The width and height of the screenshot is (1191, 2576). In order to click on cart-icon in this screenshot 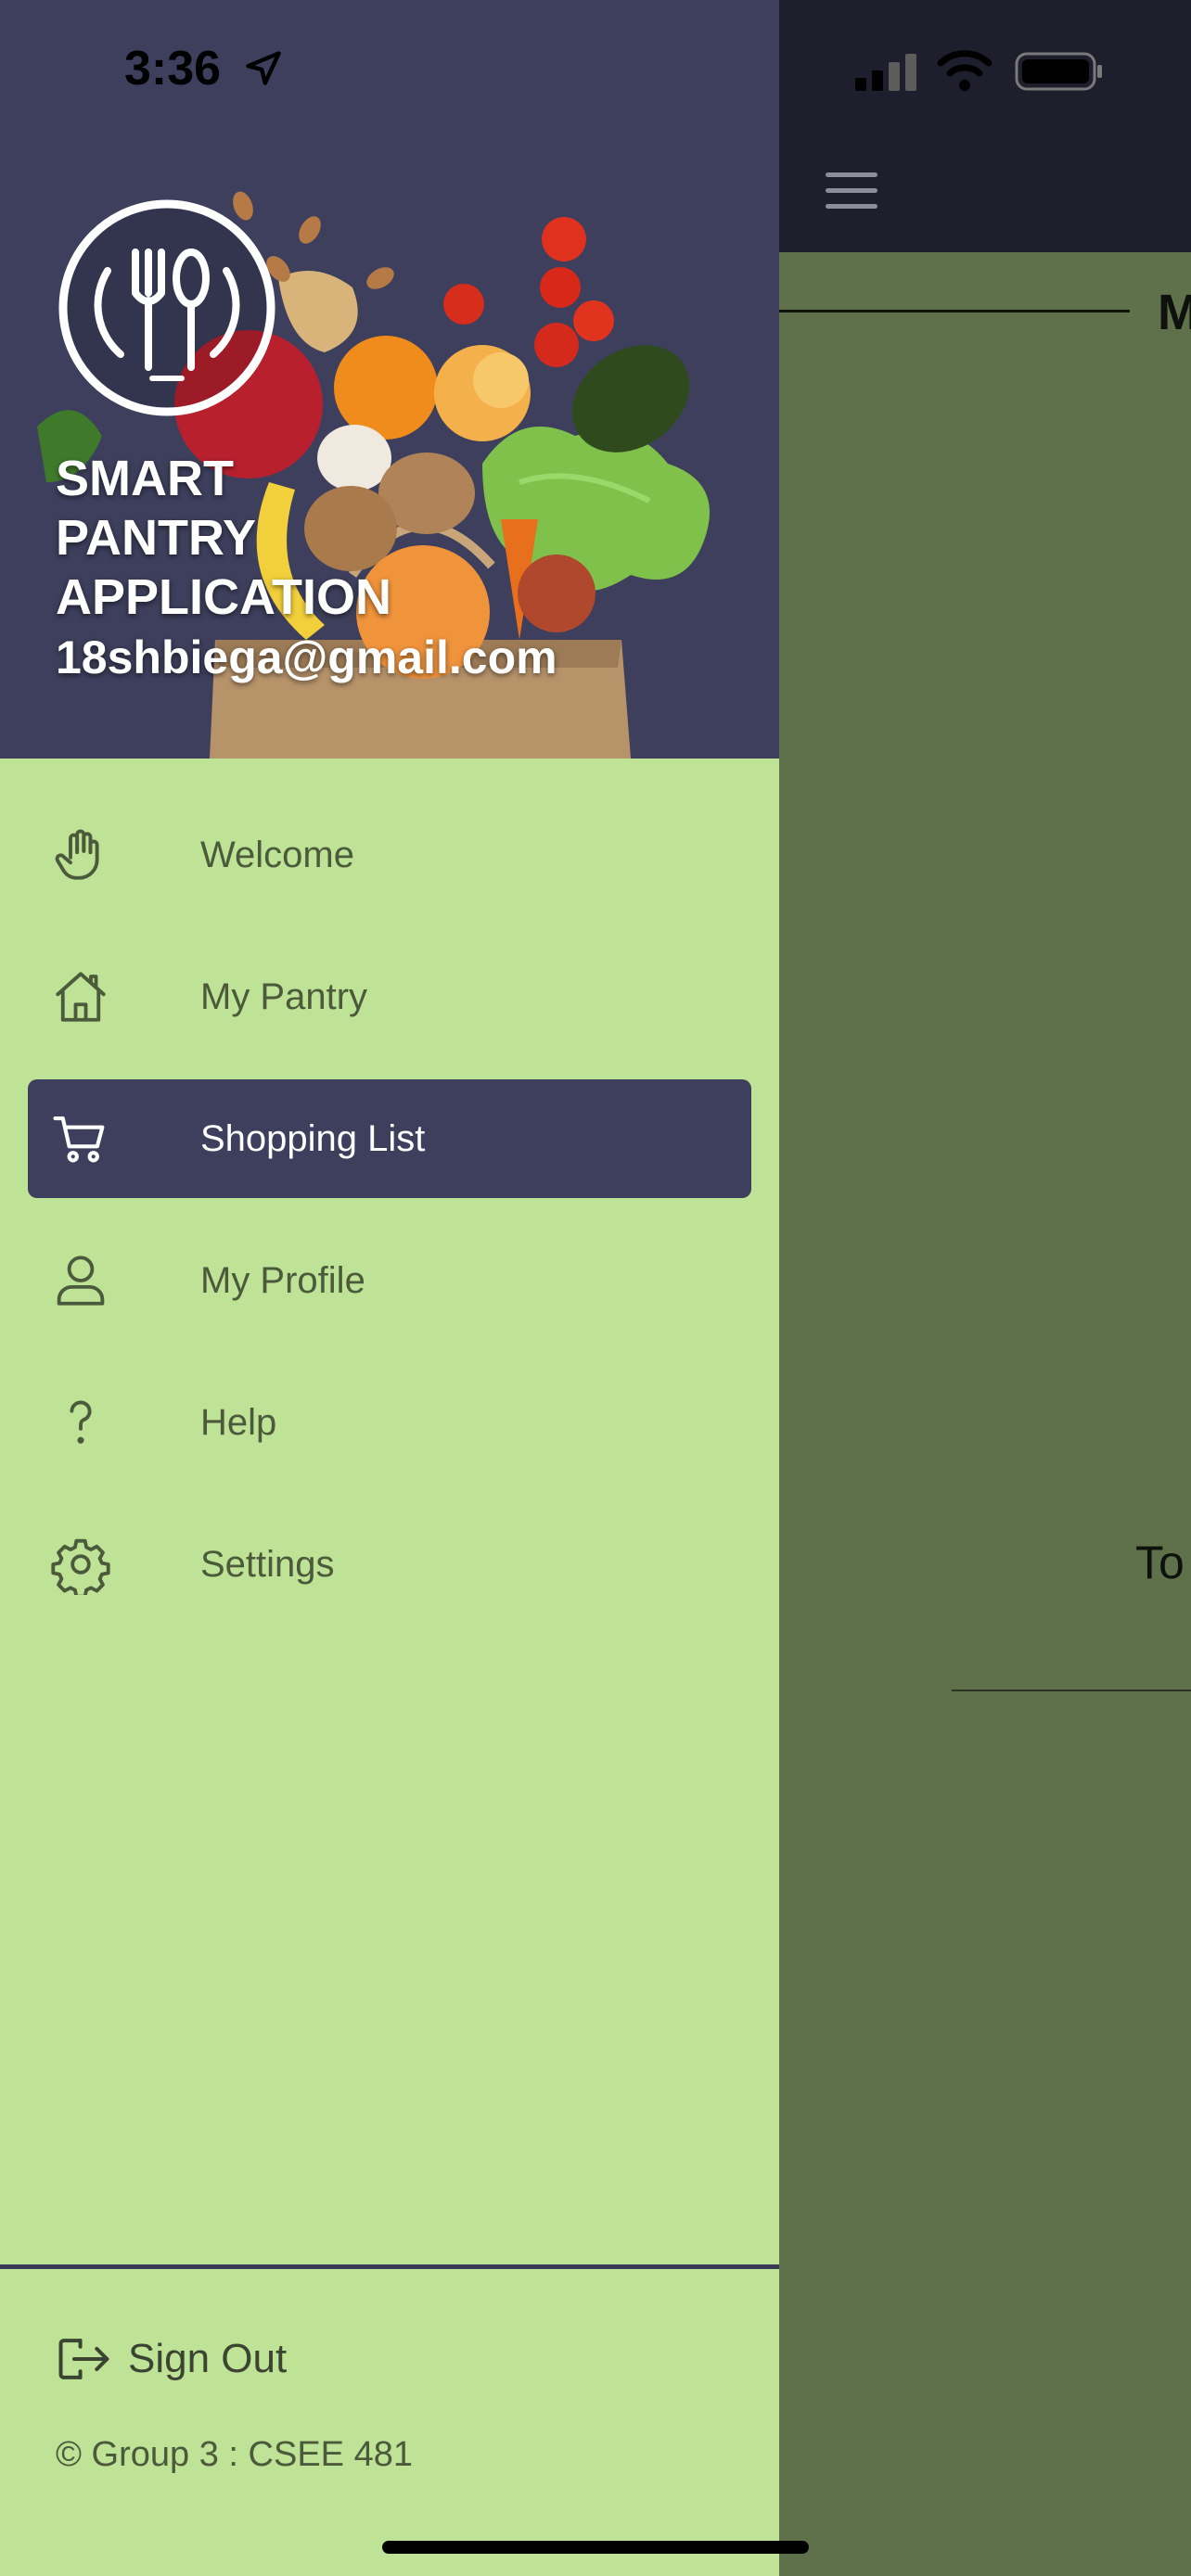, I will do `click(79, 1139)`.